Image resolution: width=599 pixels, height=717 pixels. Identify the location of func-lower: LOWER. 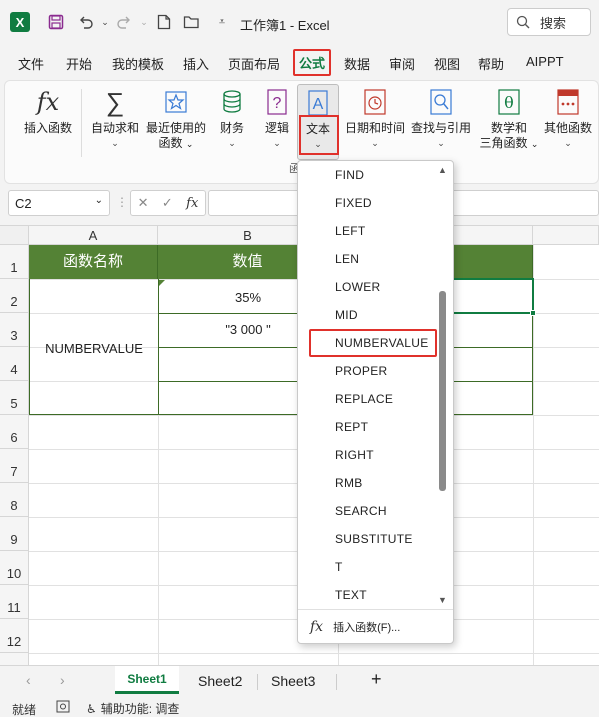
(358, 287).